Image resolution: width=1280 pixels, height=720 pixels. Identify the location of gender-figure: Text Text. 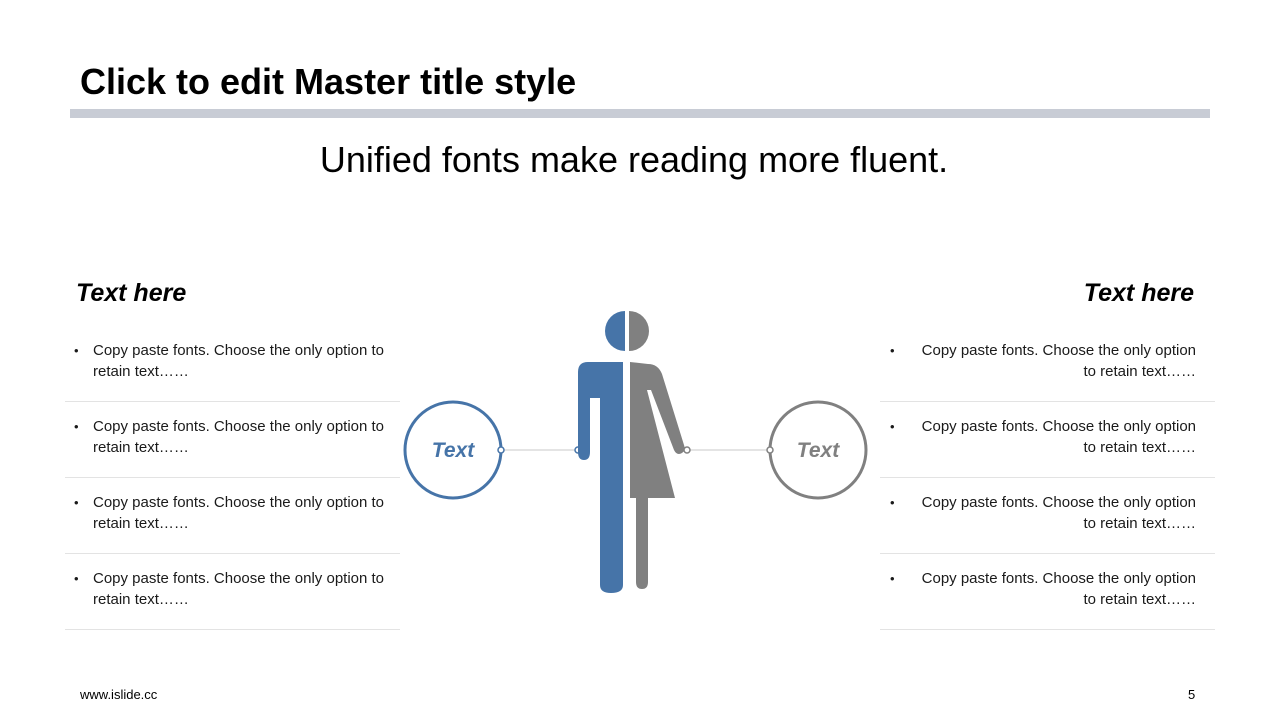
(635, 452).